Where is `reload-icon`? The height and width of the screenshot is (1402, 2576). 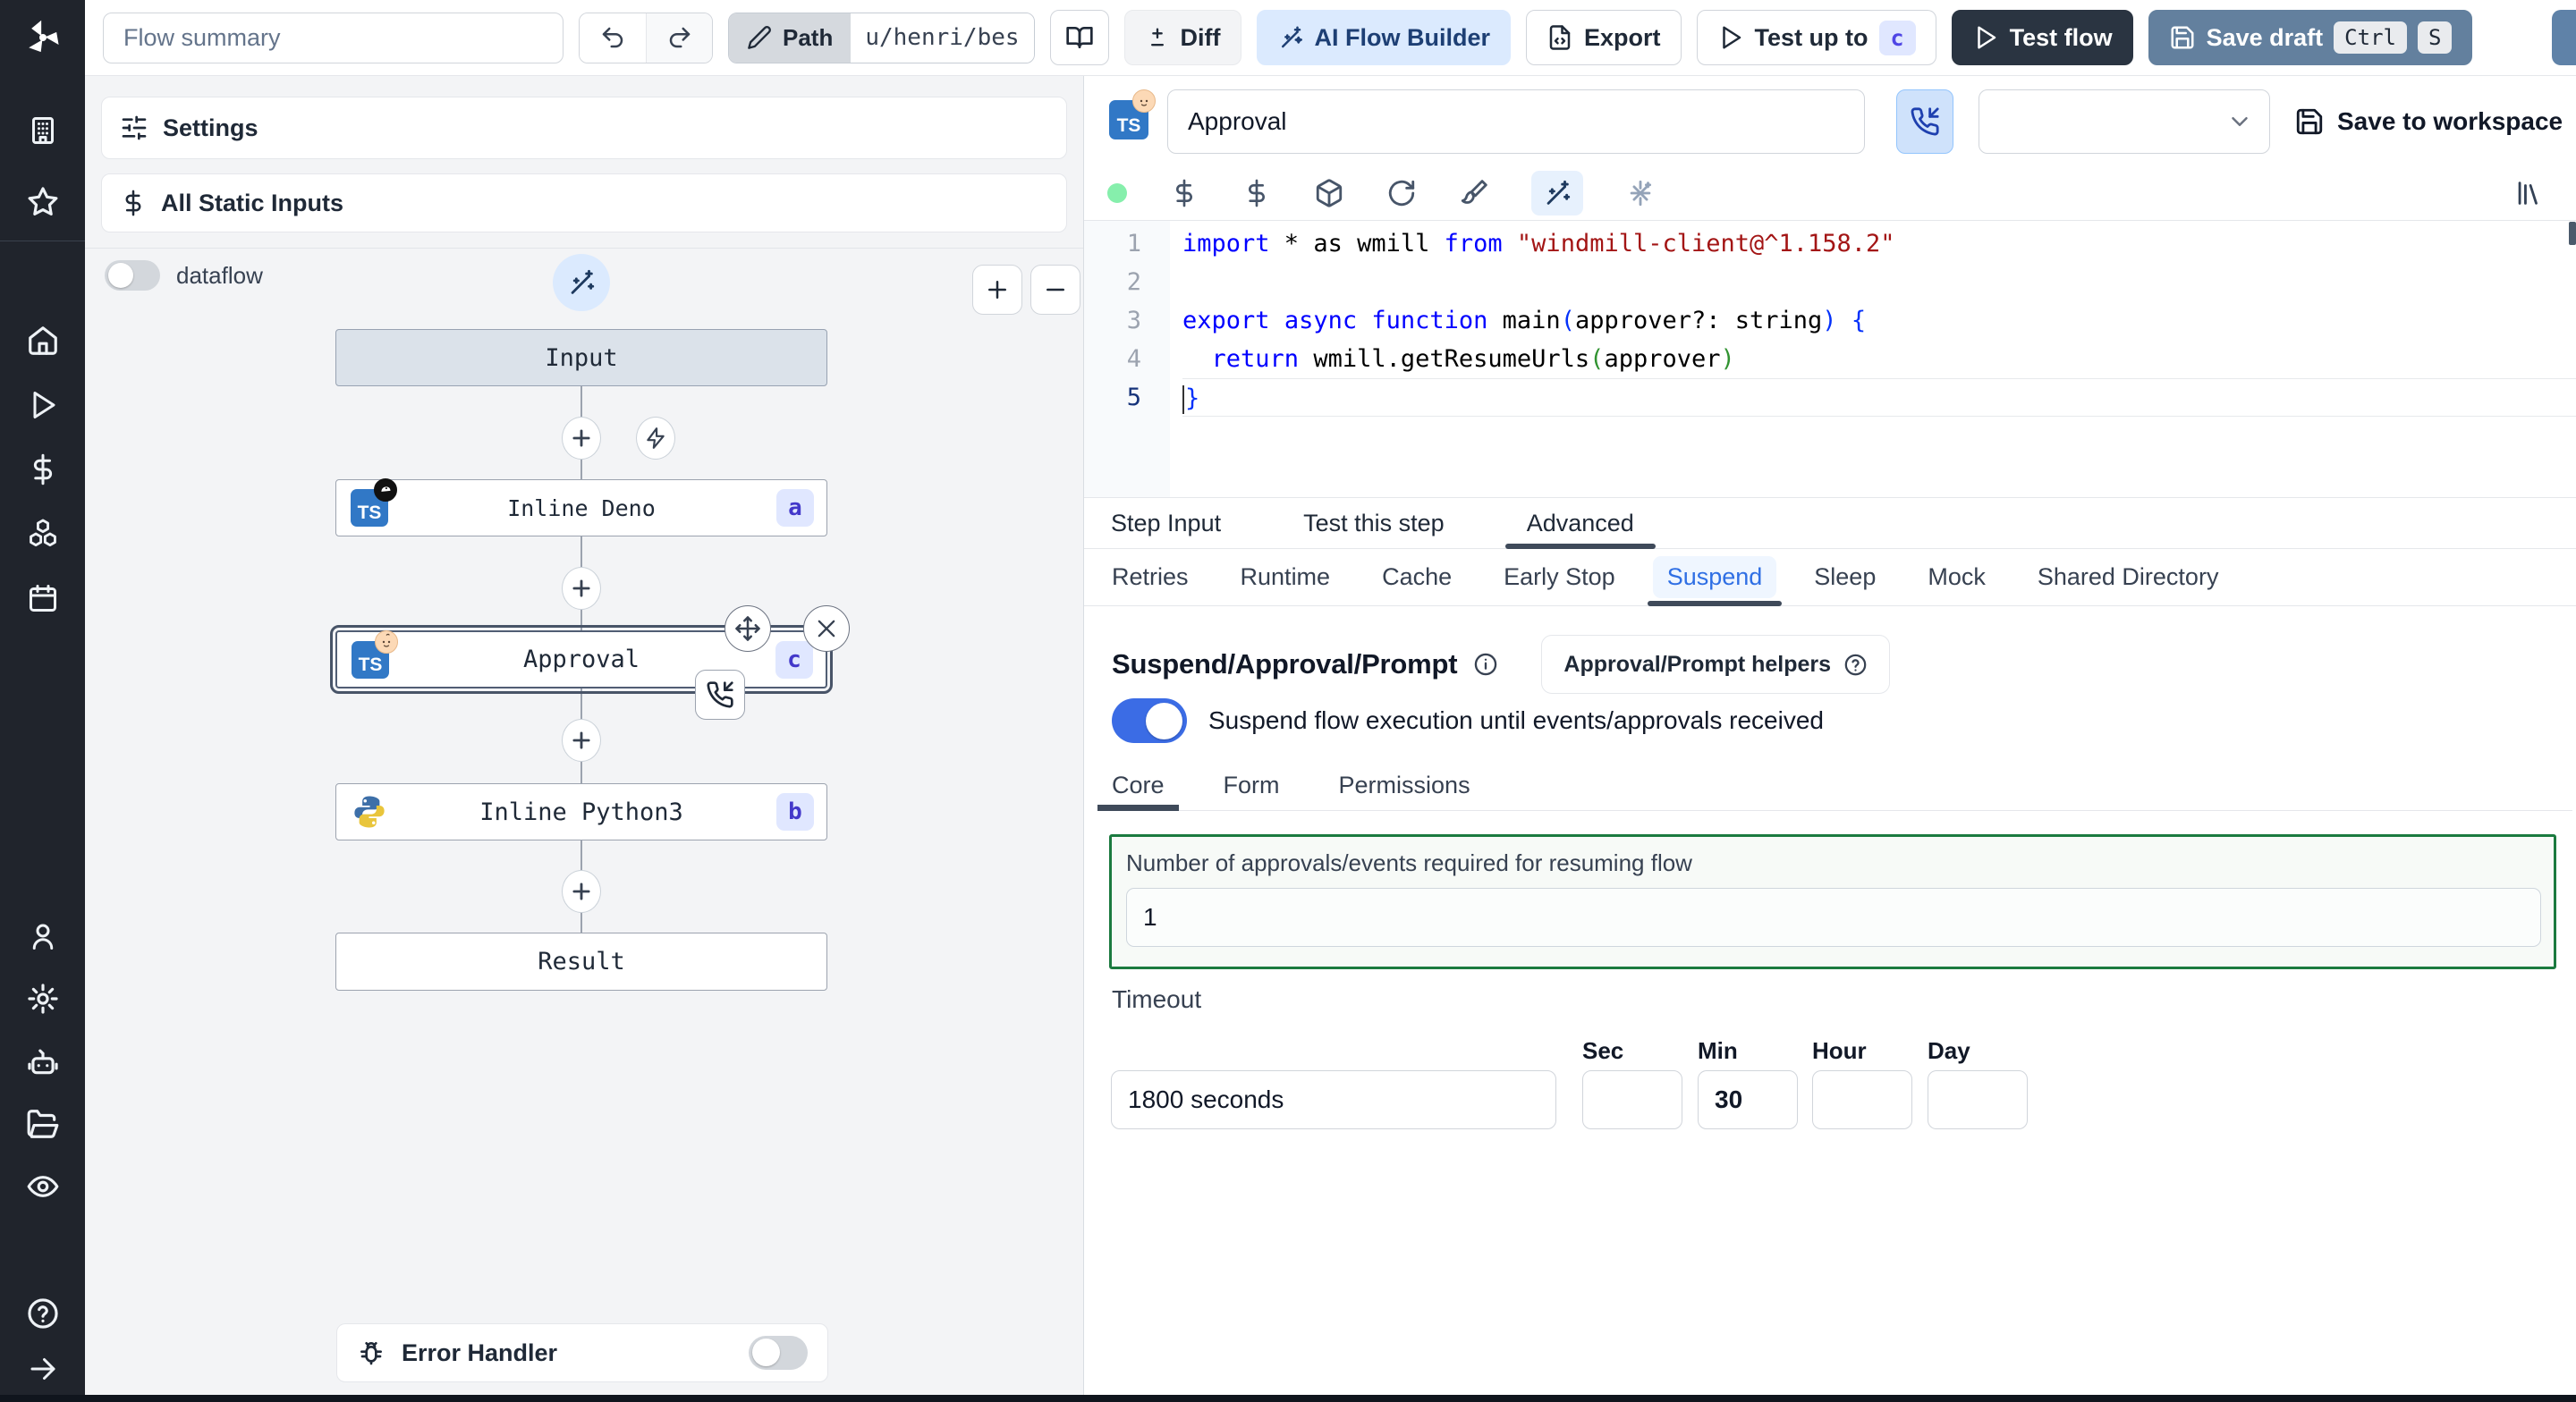
reload-icon is located at coordinates (1401, 193).